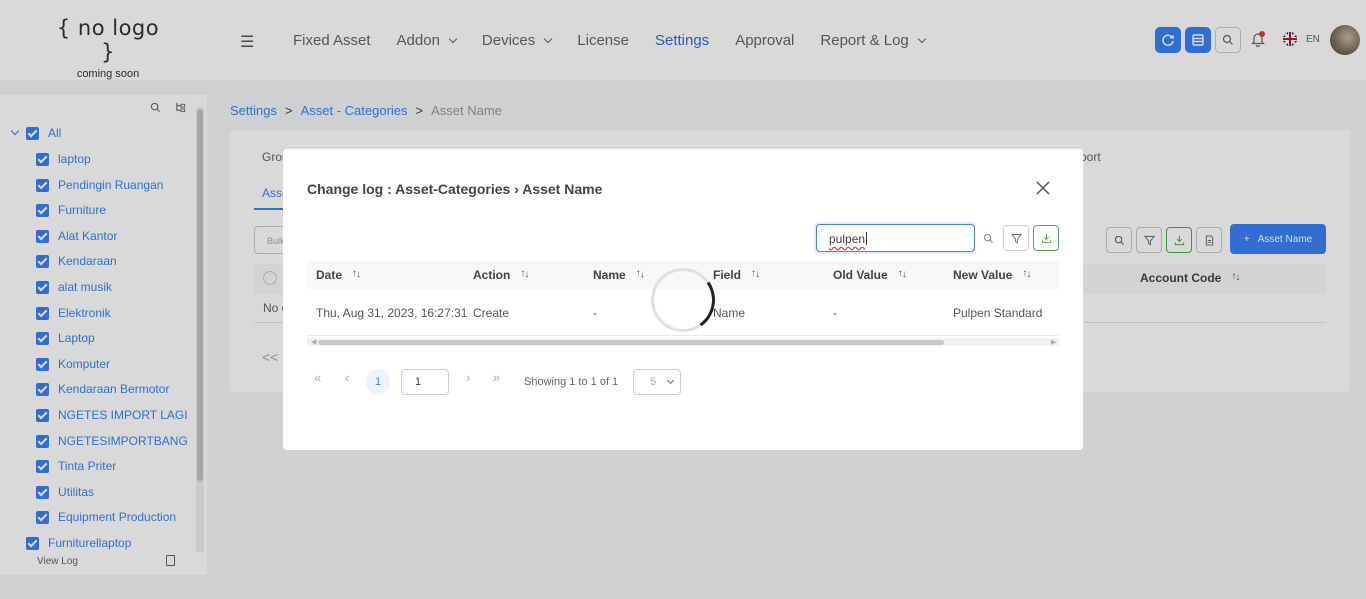 The width and height of the screenshot is (1366, 599). I want to click on cell-field: Name, so click(729, 313).